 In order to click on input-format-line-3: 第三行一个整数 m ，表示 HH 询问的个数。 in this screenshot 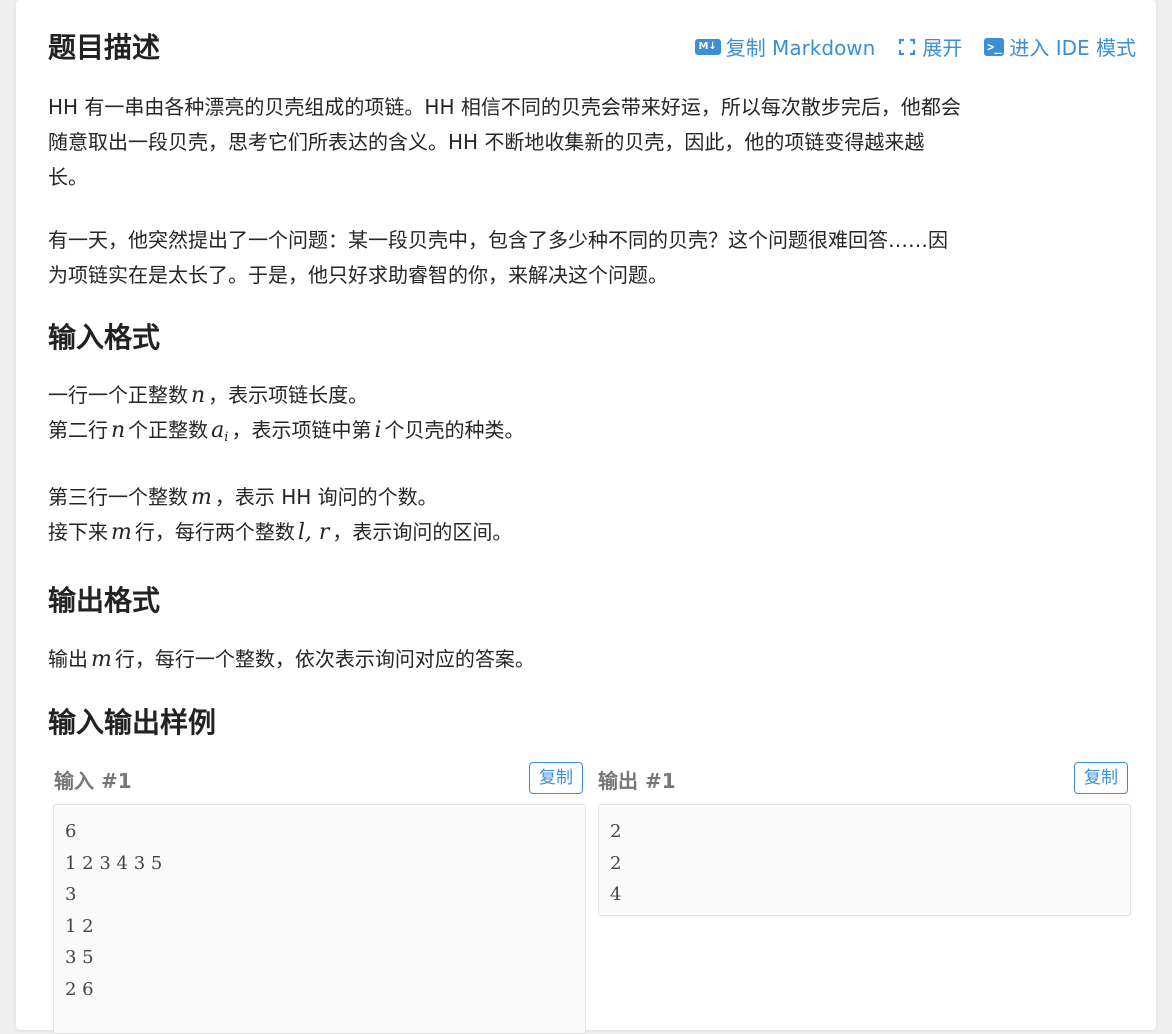, I will do `click(243, 497)`.